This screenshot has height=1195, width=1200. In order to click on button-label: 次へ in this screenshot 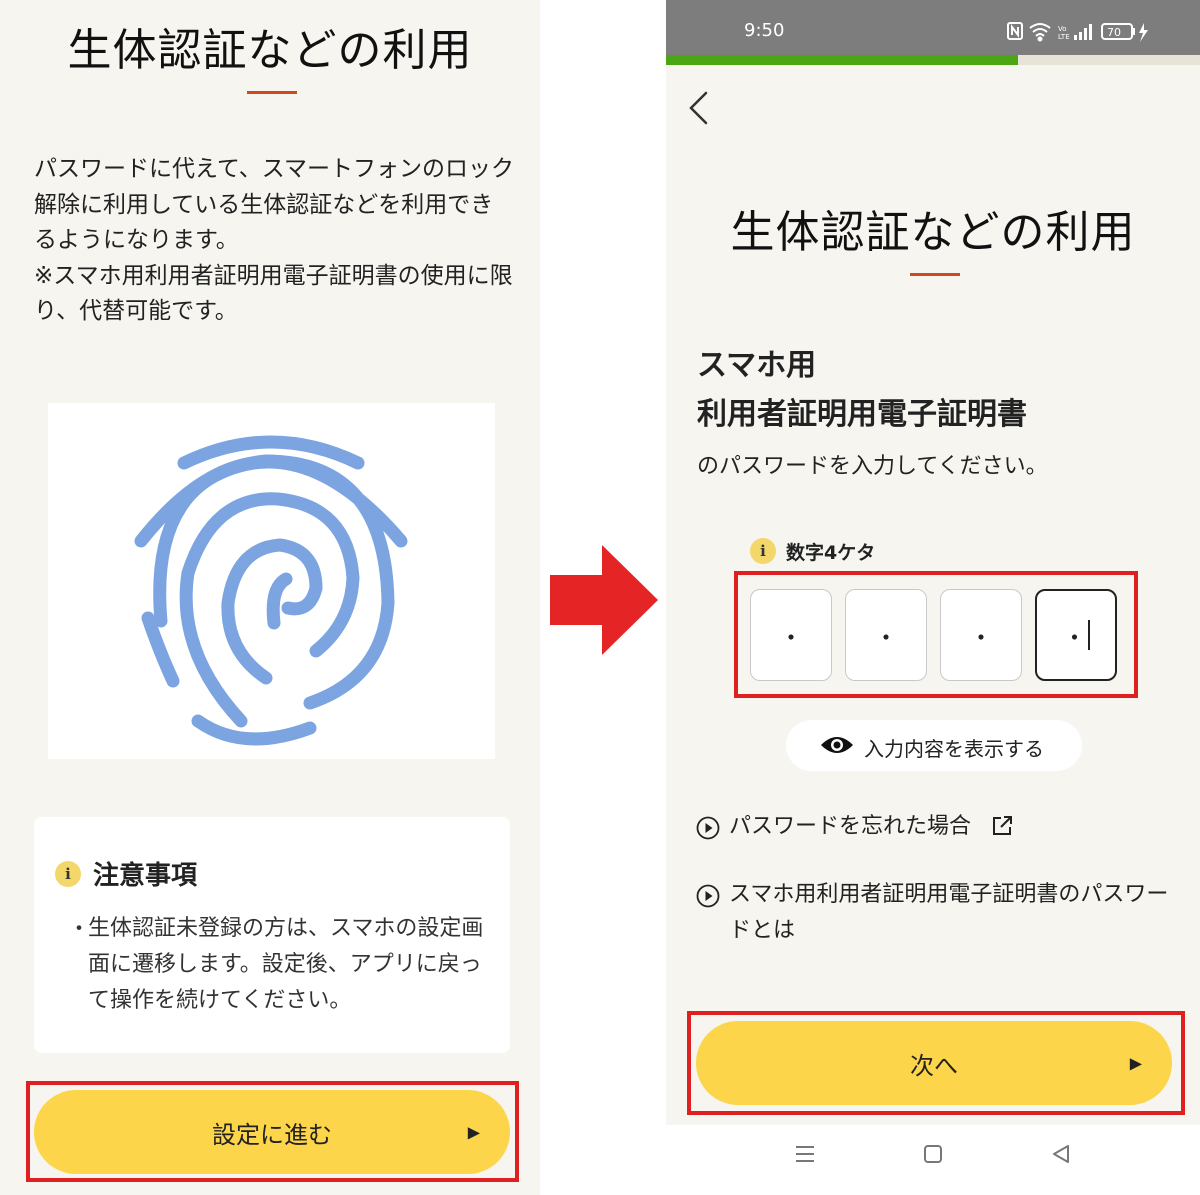, I will do `click(934, 1065)`.